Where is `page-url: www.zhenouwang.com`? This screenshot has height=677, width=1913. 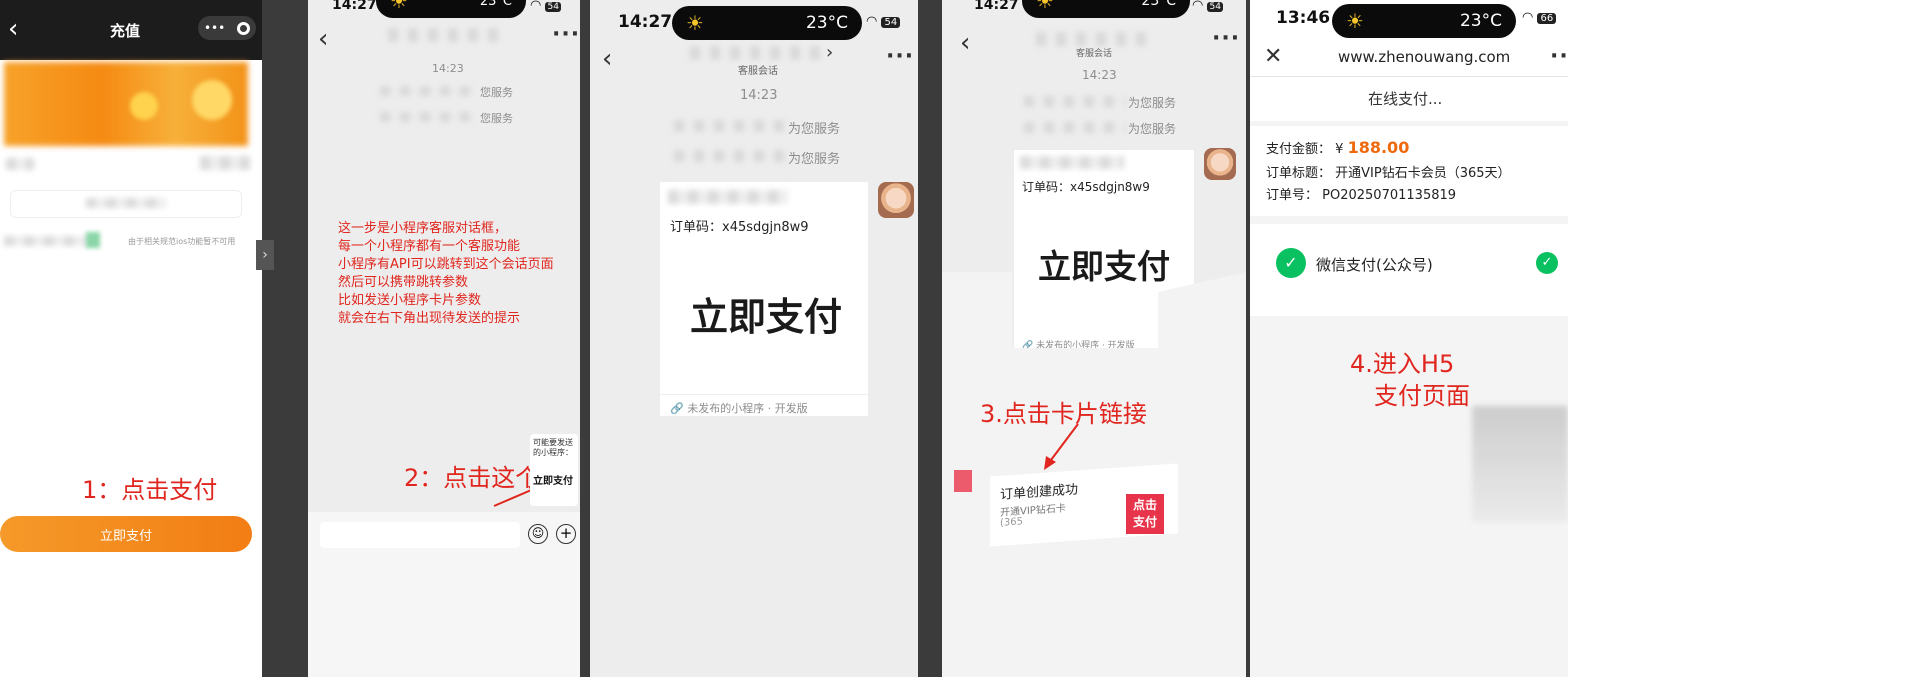
page-url: www.zhenouwang.com is located at coordinates (1424, 57).